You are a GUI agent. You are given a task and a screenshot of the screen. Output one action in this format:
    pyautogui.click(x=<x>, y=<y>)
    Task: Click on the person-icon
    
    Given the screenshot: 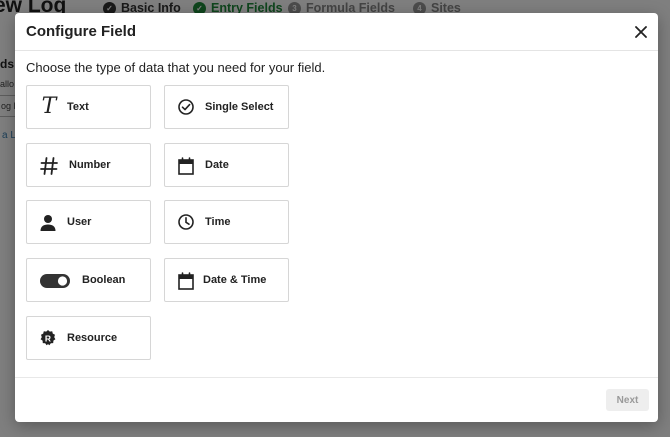 What is the action you would take?
    pyautogui.click(x=48, y=223)
    